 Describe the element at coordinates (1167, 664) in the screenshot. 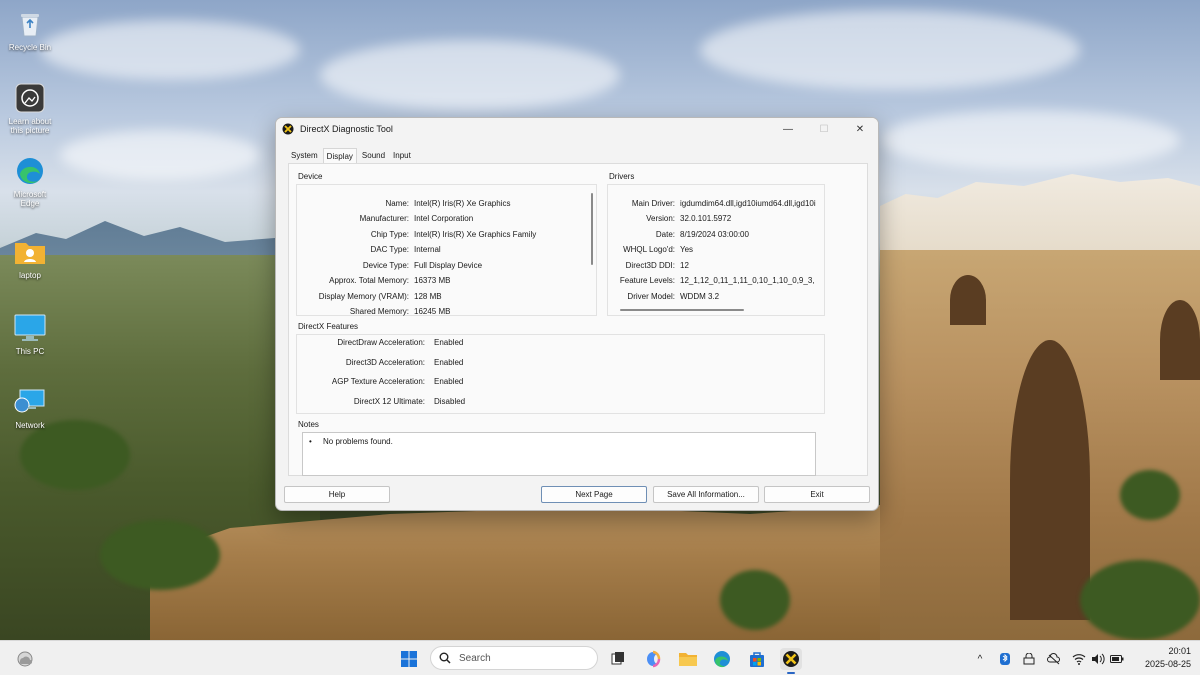

I see `clock-date: 2025-08-25` at that location.